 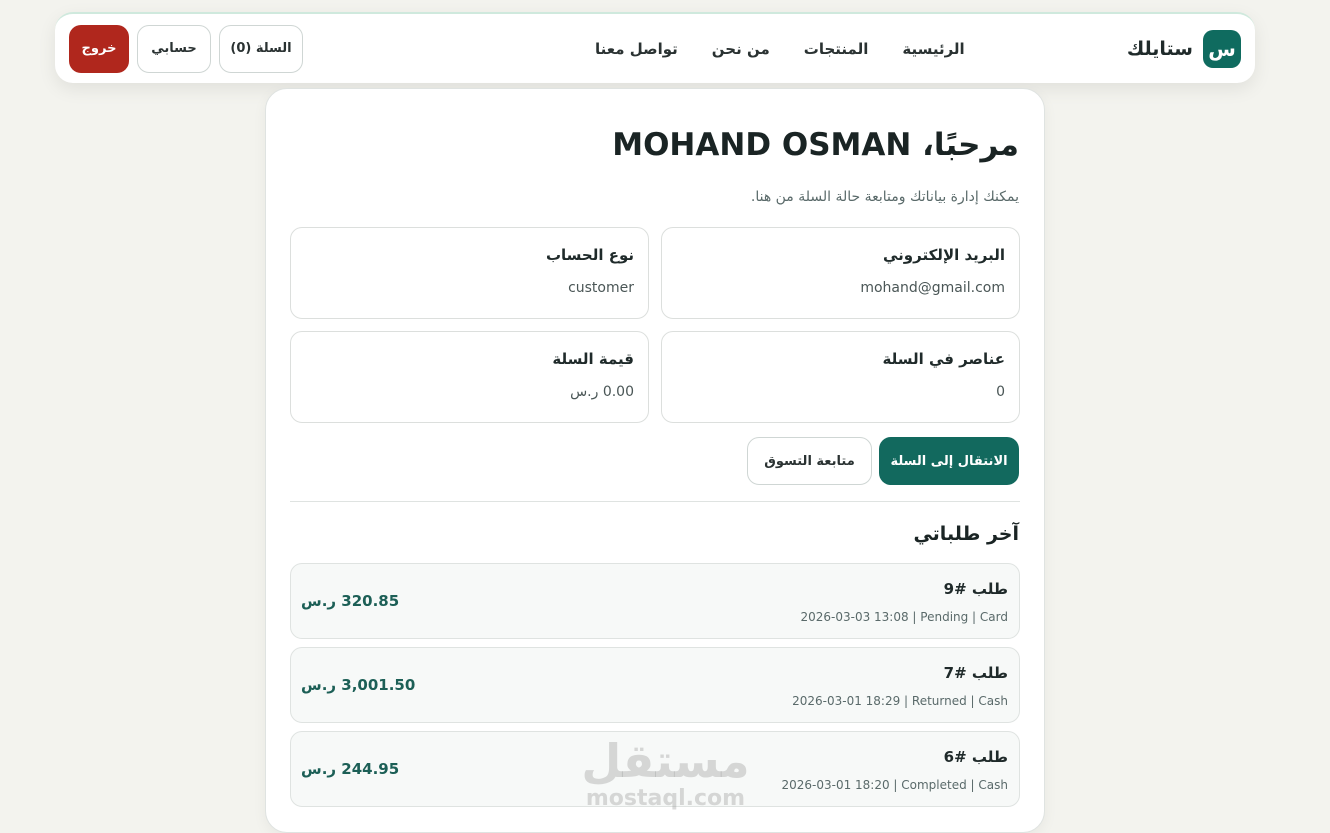 I want to click on brand: س ستايلك, so click(x=1184, y=48).